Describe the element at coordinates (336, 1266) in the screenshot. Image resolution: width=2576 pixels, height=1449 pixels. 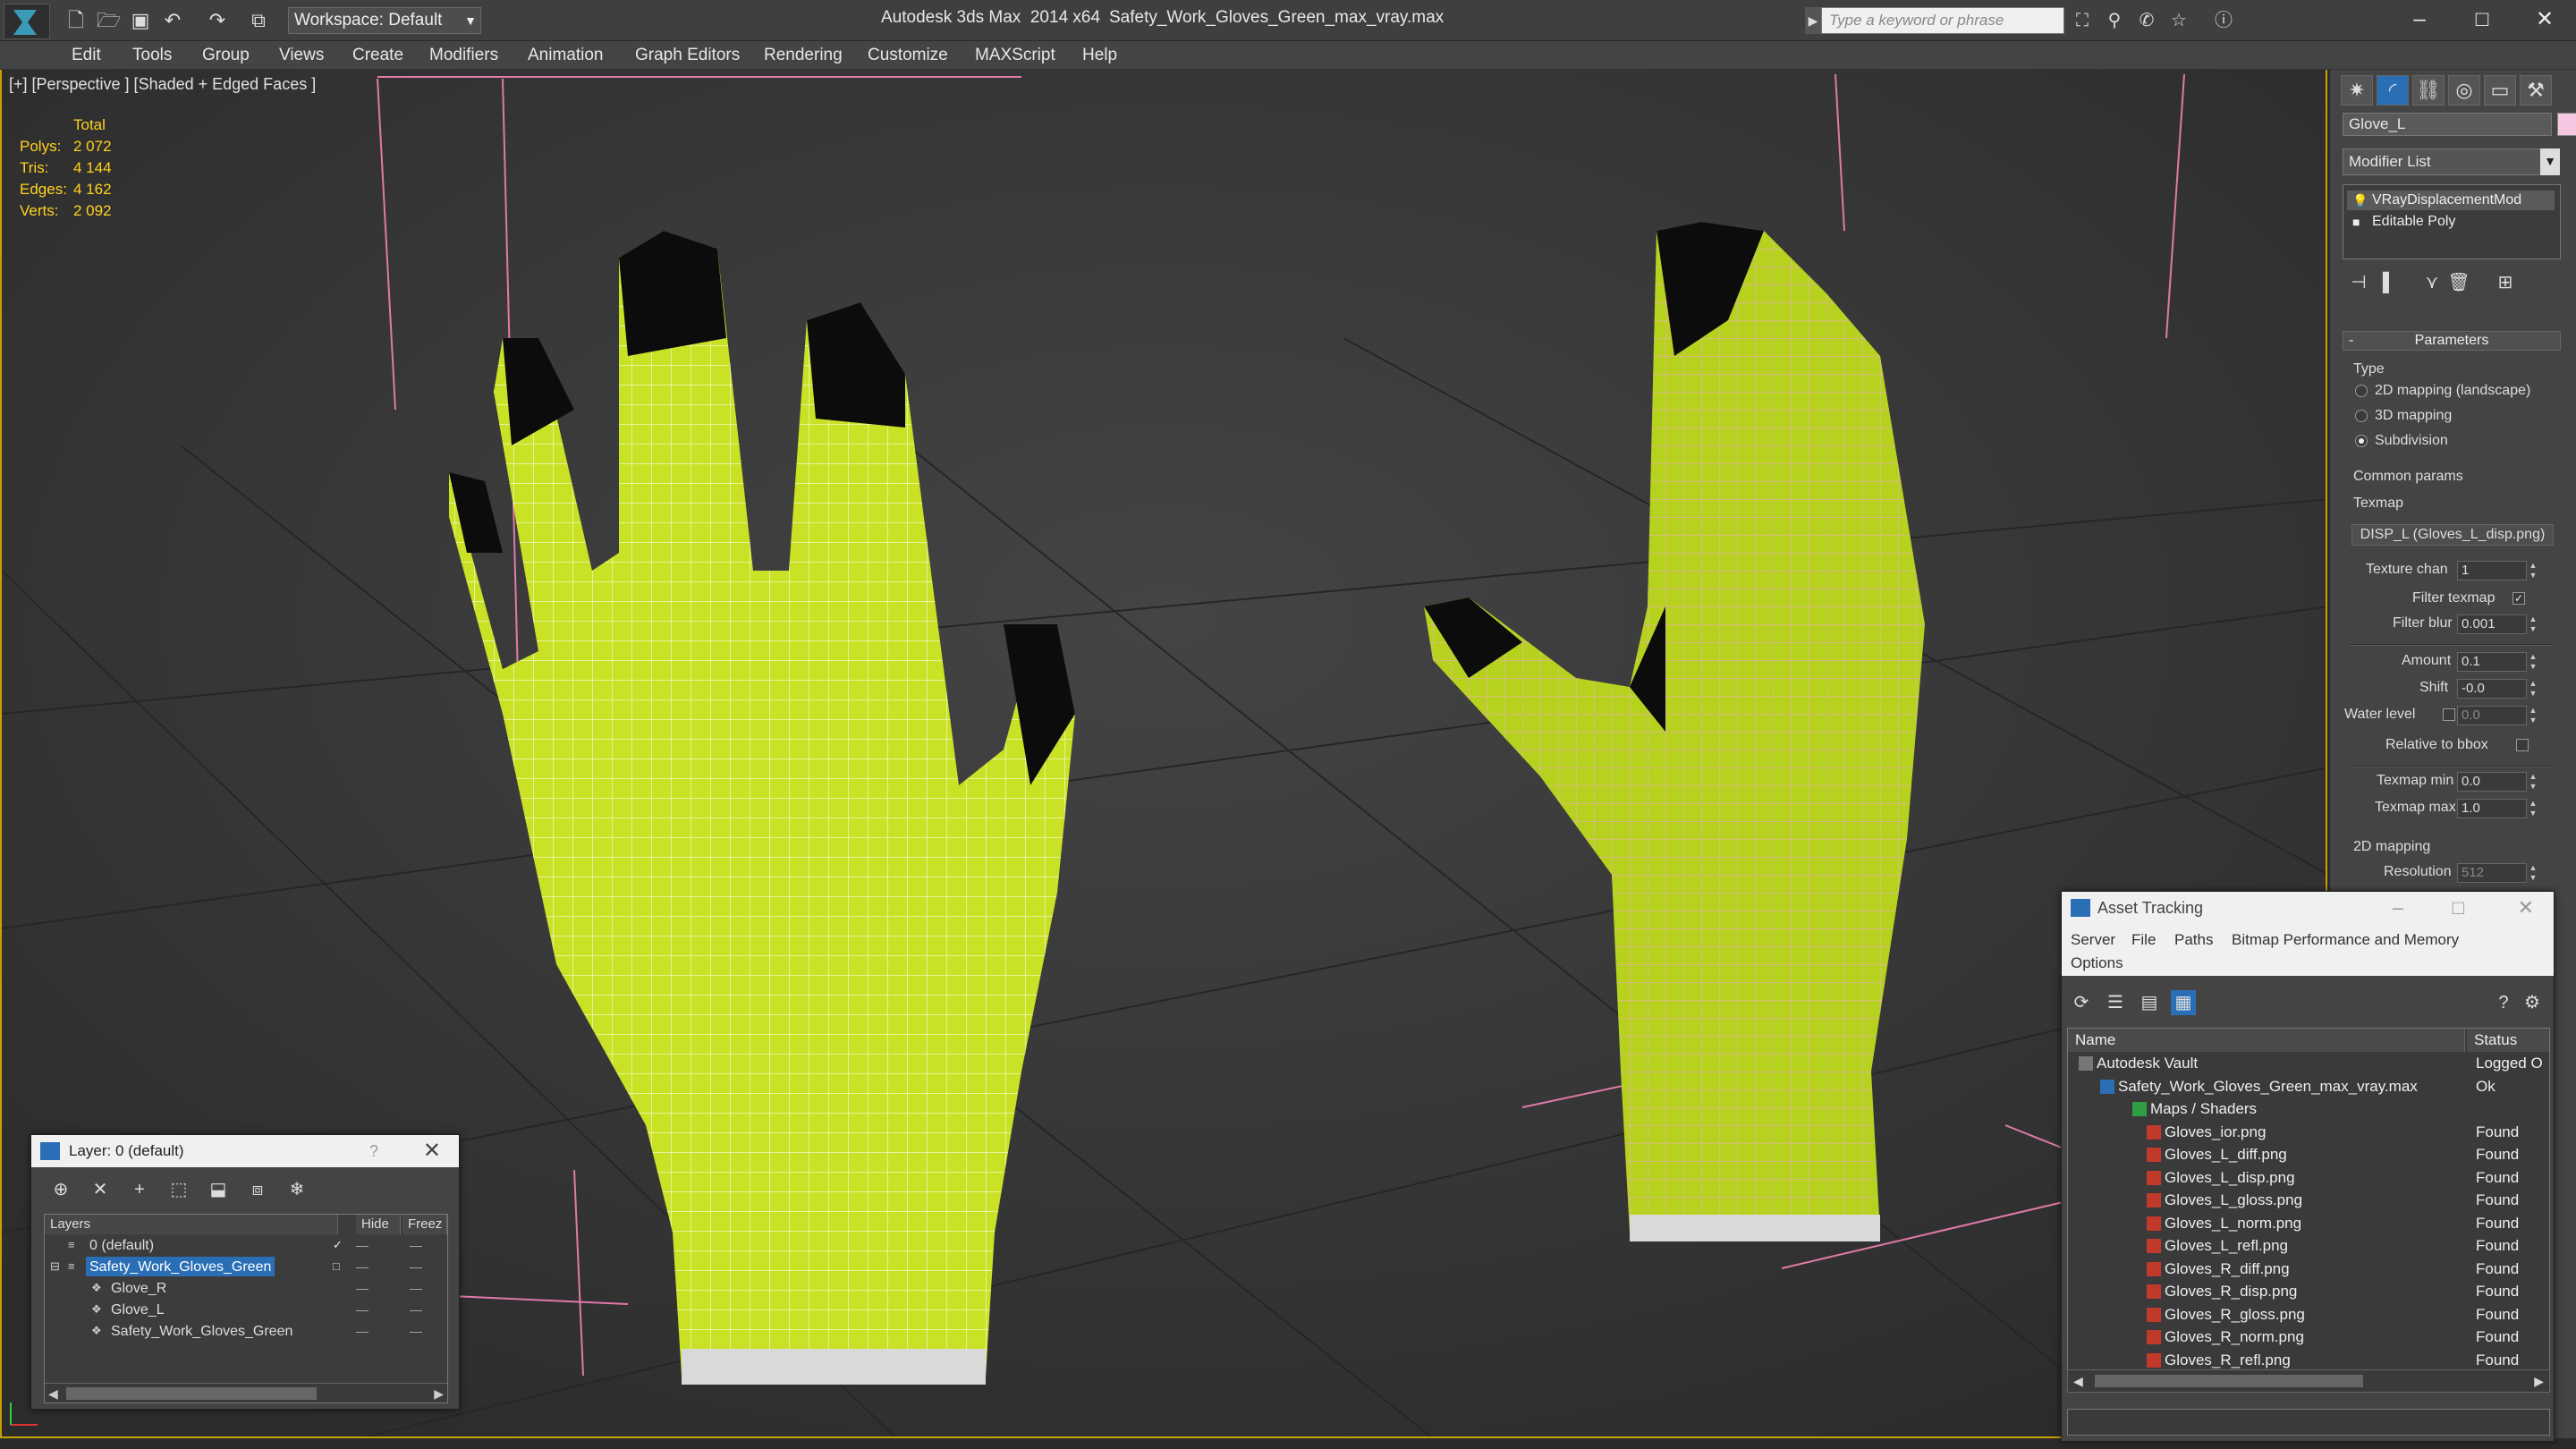
I see `active-box-icon: □` at that location.